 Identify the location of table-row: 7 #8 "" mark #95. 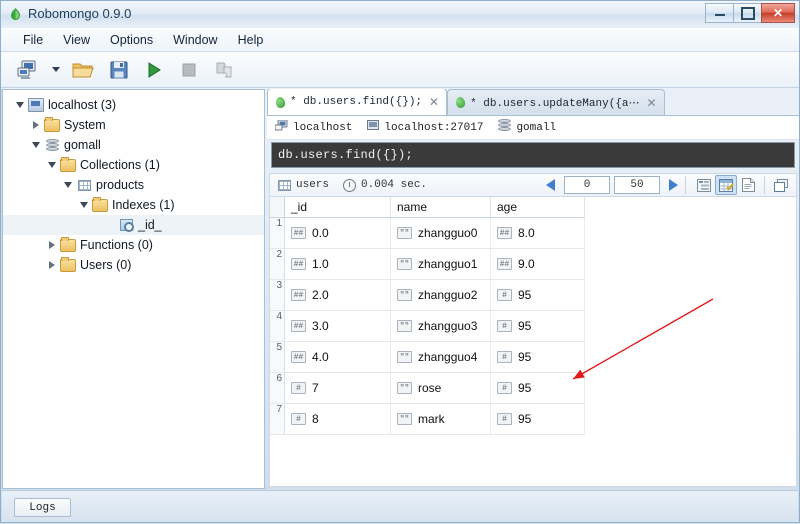
(427, 419).